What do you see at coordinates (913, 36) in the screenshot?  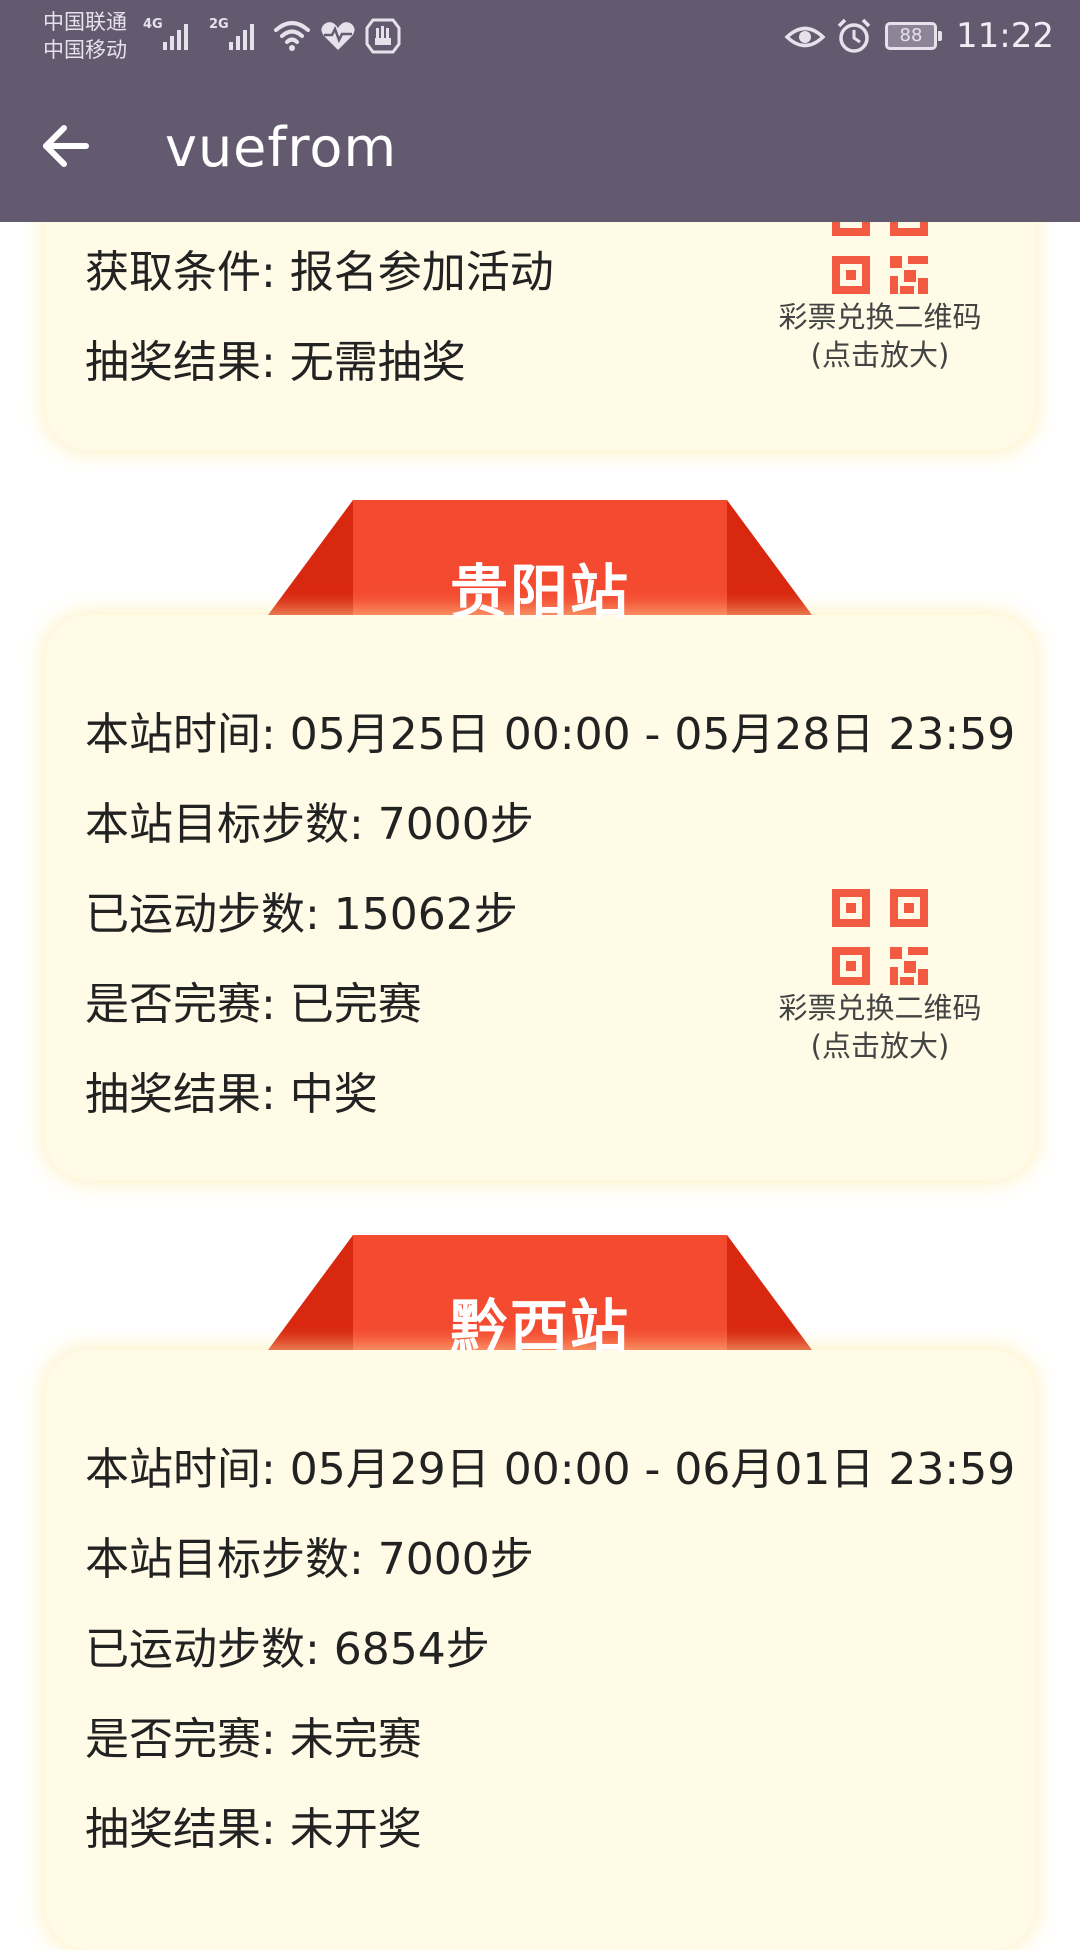 I see `battery-icon: 88` at bounding box center [913, 36].